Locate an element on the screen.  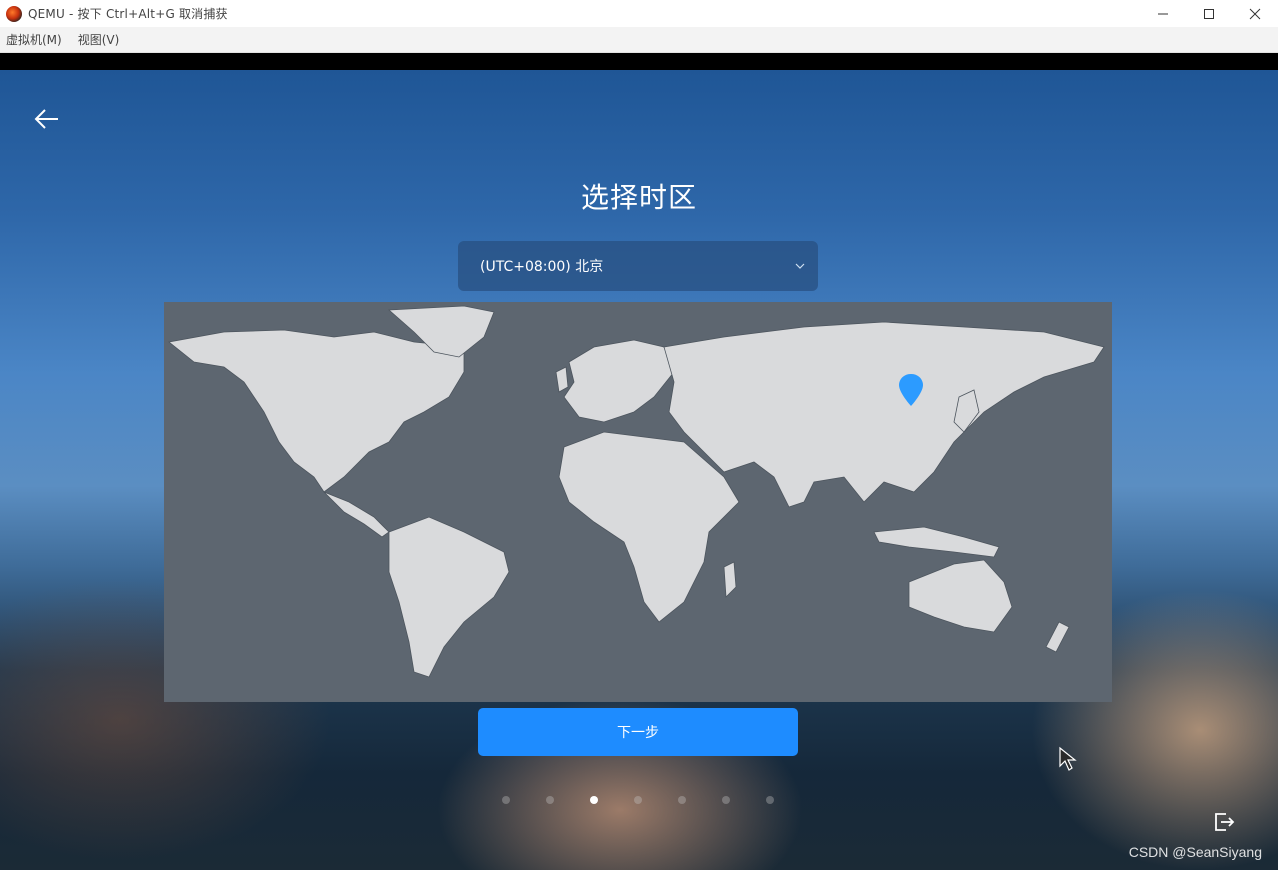
menu-view: 视图(V) is located at coordinates (99, 39).